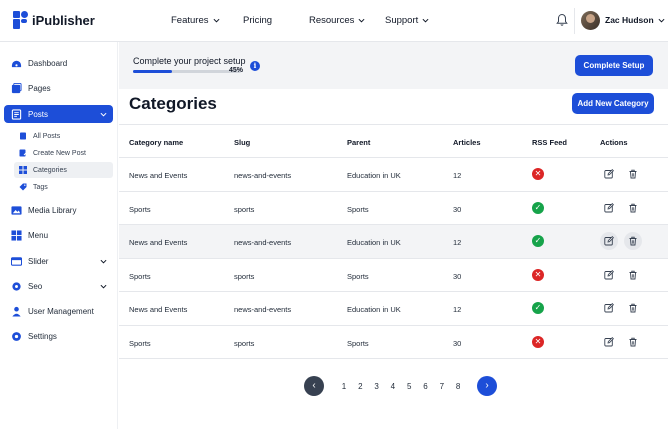 The width and height of the screenshot is (668, 429). What do you see at coordinates (635, 20) in the screenshot?
I see `user-menu: Zac Hudson` at bounding box center [635, 20].